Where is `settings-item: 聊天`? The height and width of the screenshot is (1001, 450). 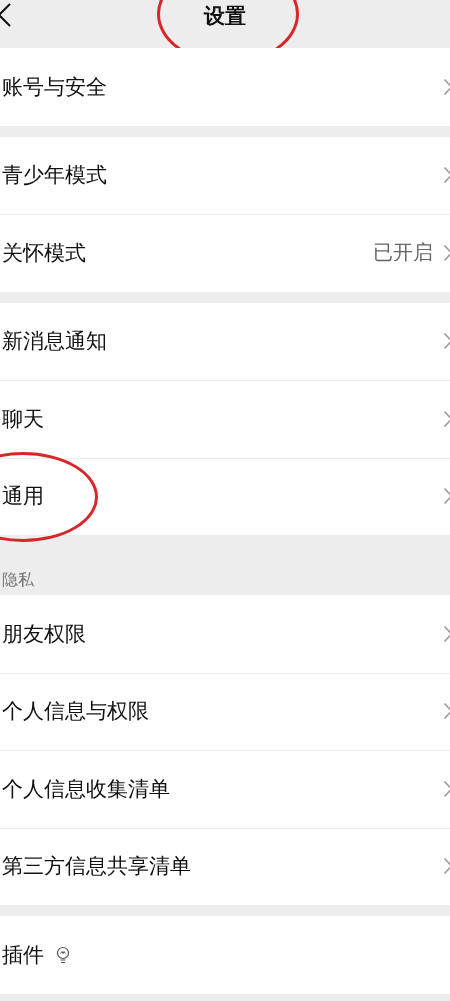
settings-item: 聊天 is located at coordinates (23, 418).